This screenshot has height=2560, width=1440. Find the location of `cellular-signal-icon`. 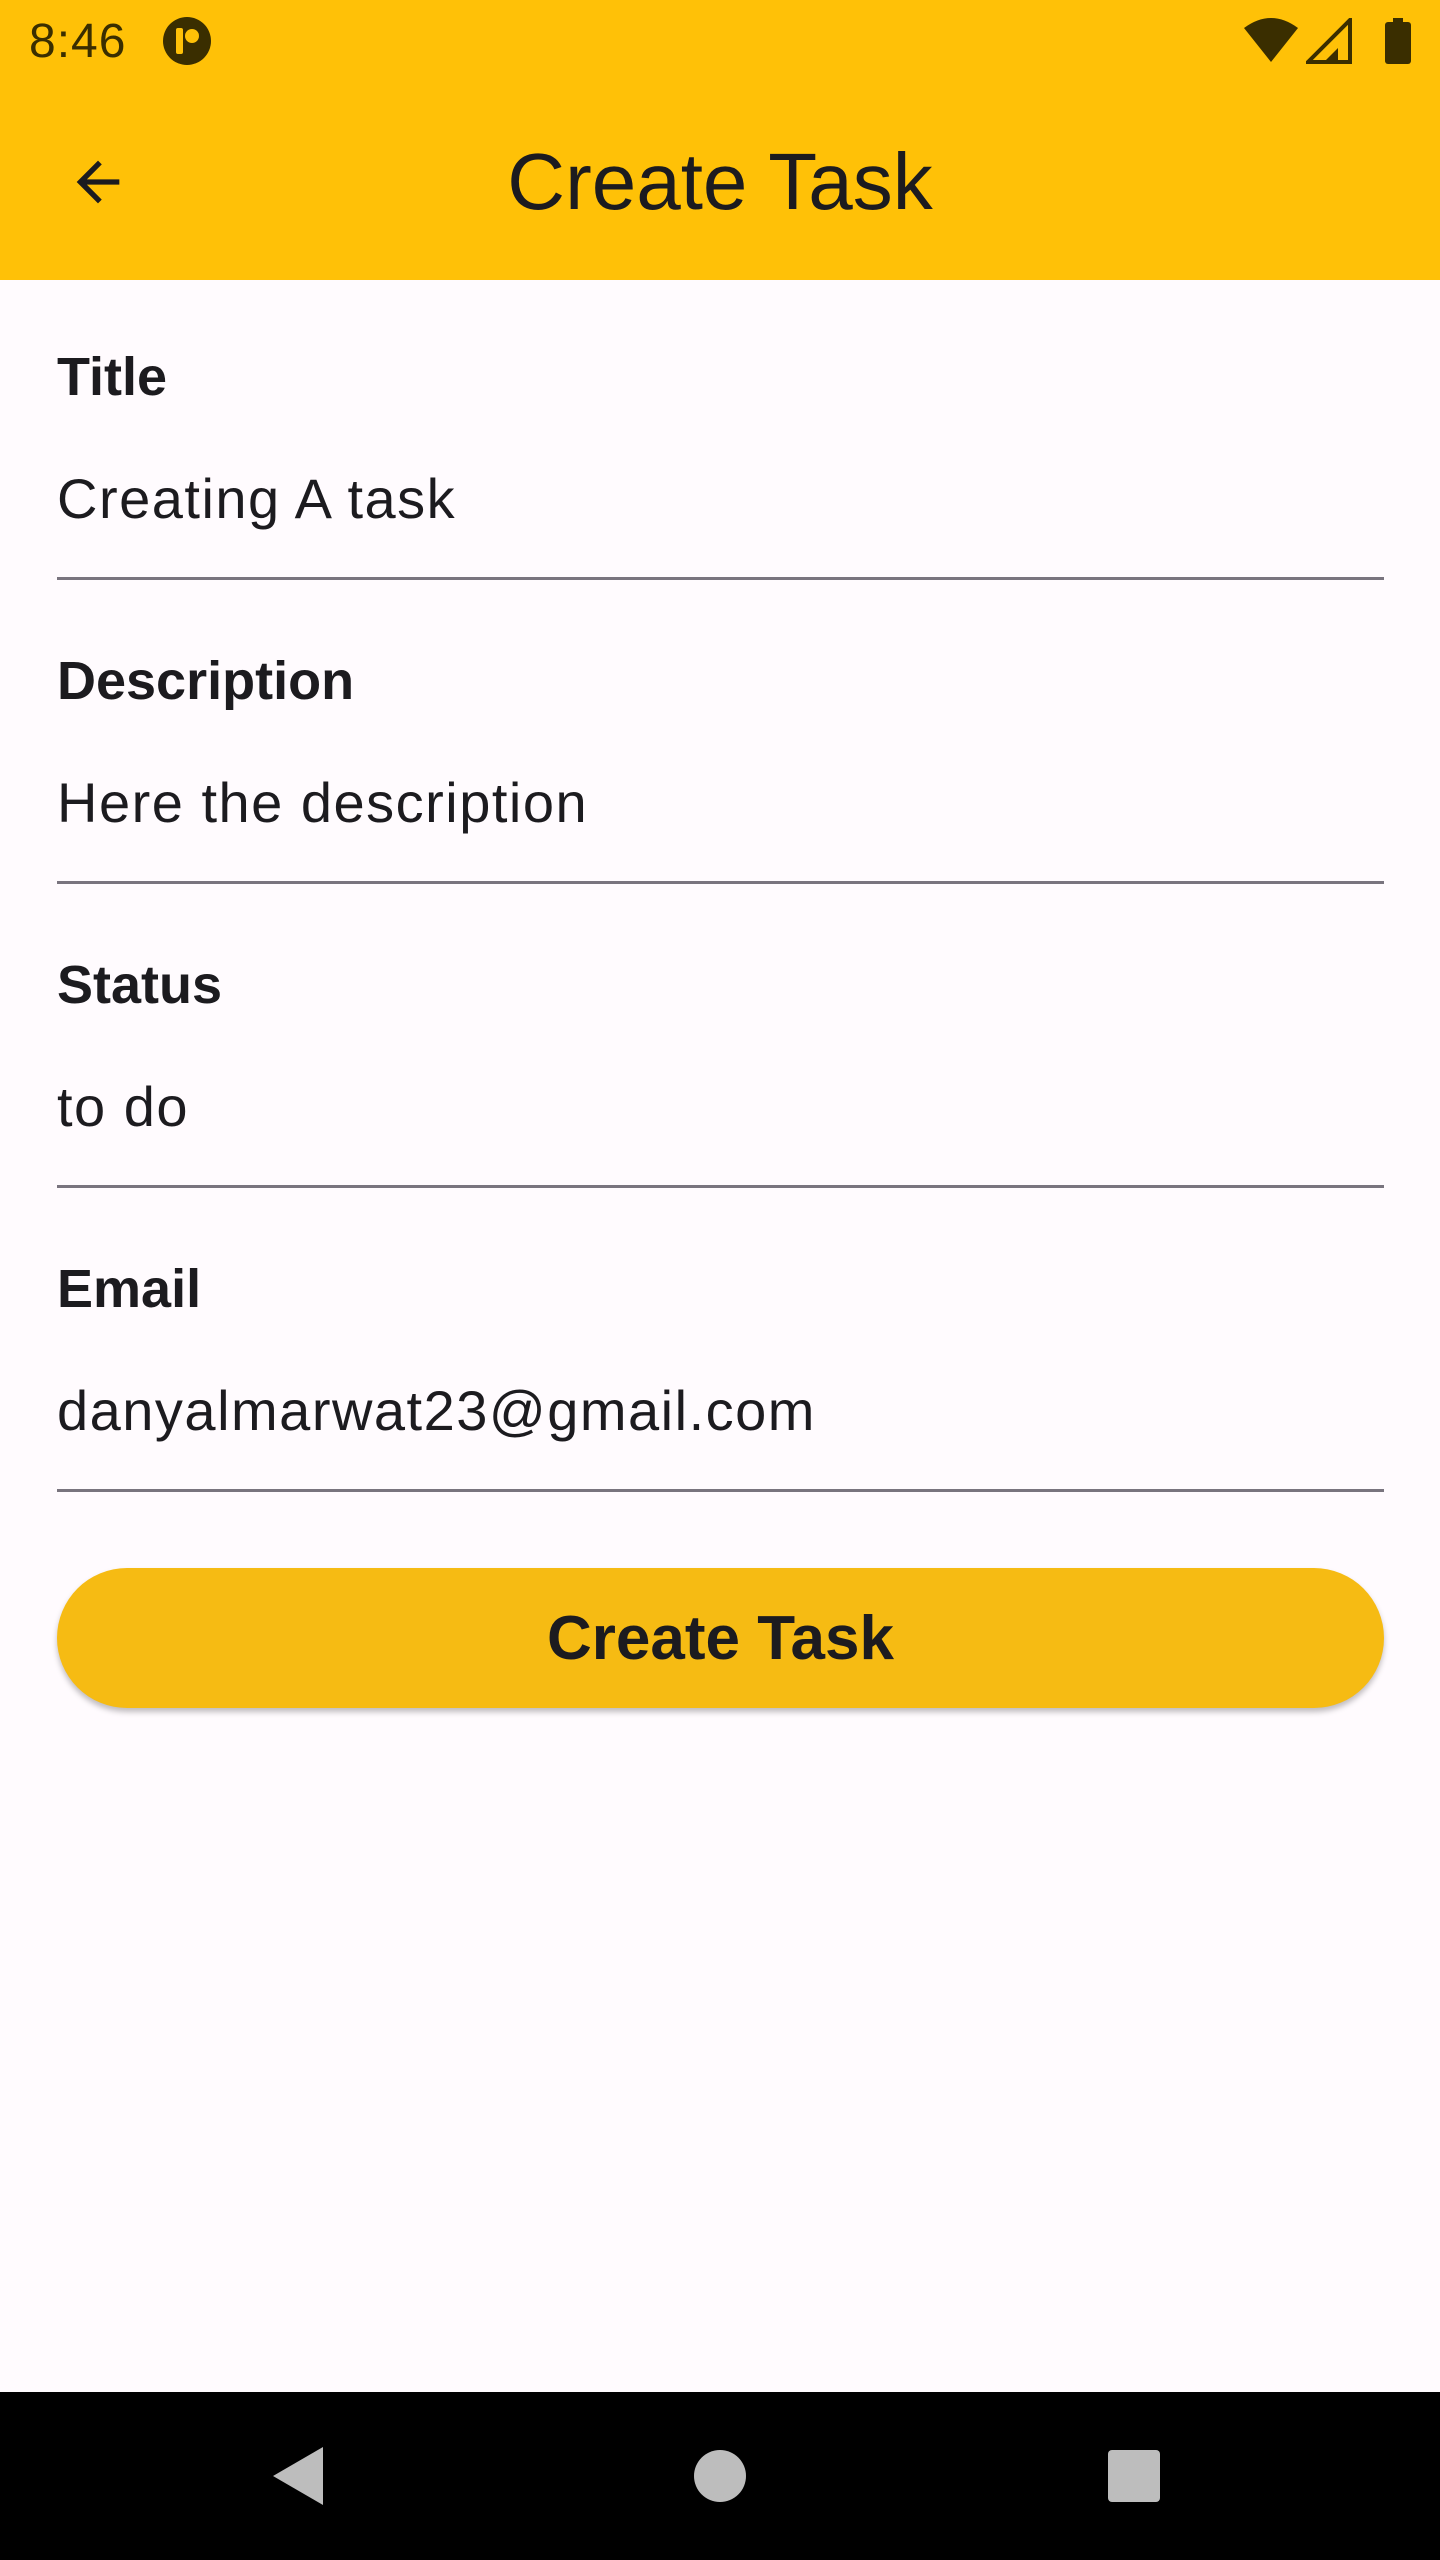

cellular-signal-icon is located at coordinates (1329, 41).